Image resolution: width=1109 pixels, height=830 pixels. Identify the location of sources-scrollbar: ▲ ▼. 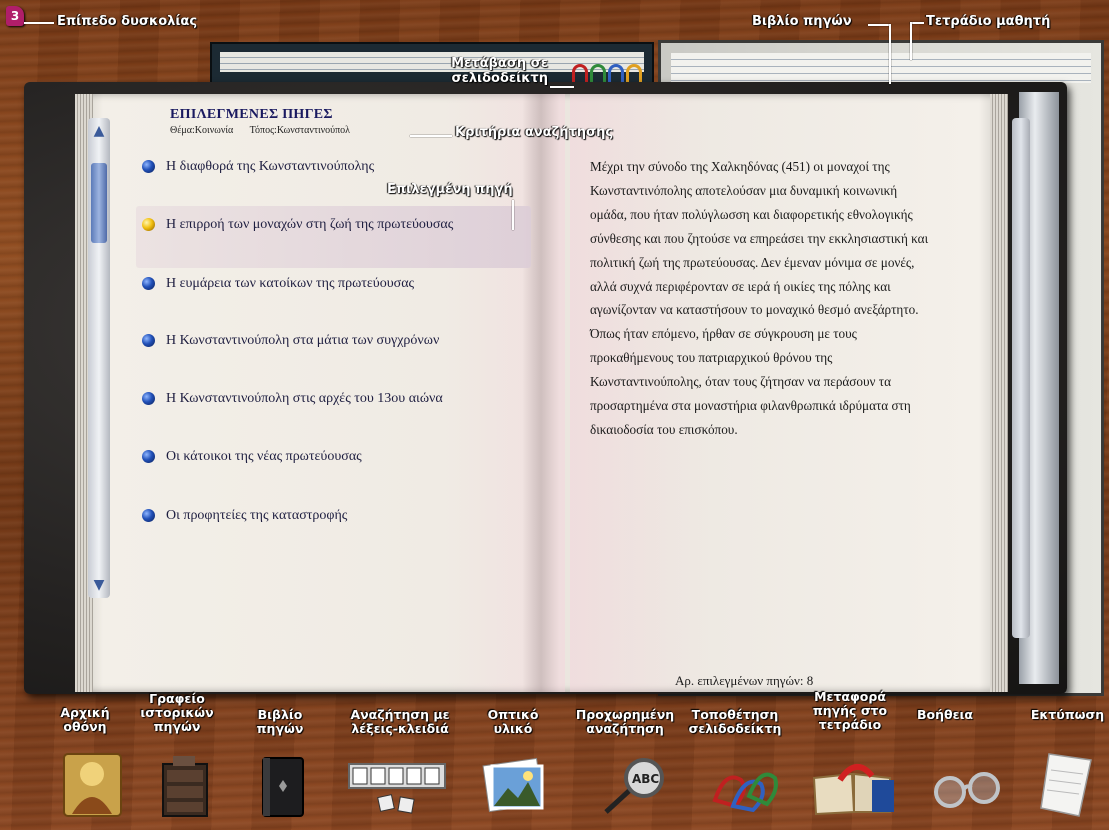
(99, 358).